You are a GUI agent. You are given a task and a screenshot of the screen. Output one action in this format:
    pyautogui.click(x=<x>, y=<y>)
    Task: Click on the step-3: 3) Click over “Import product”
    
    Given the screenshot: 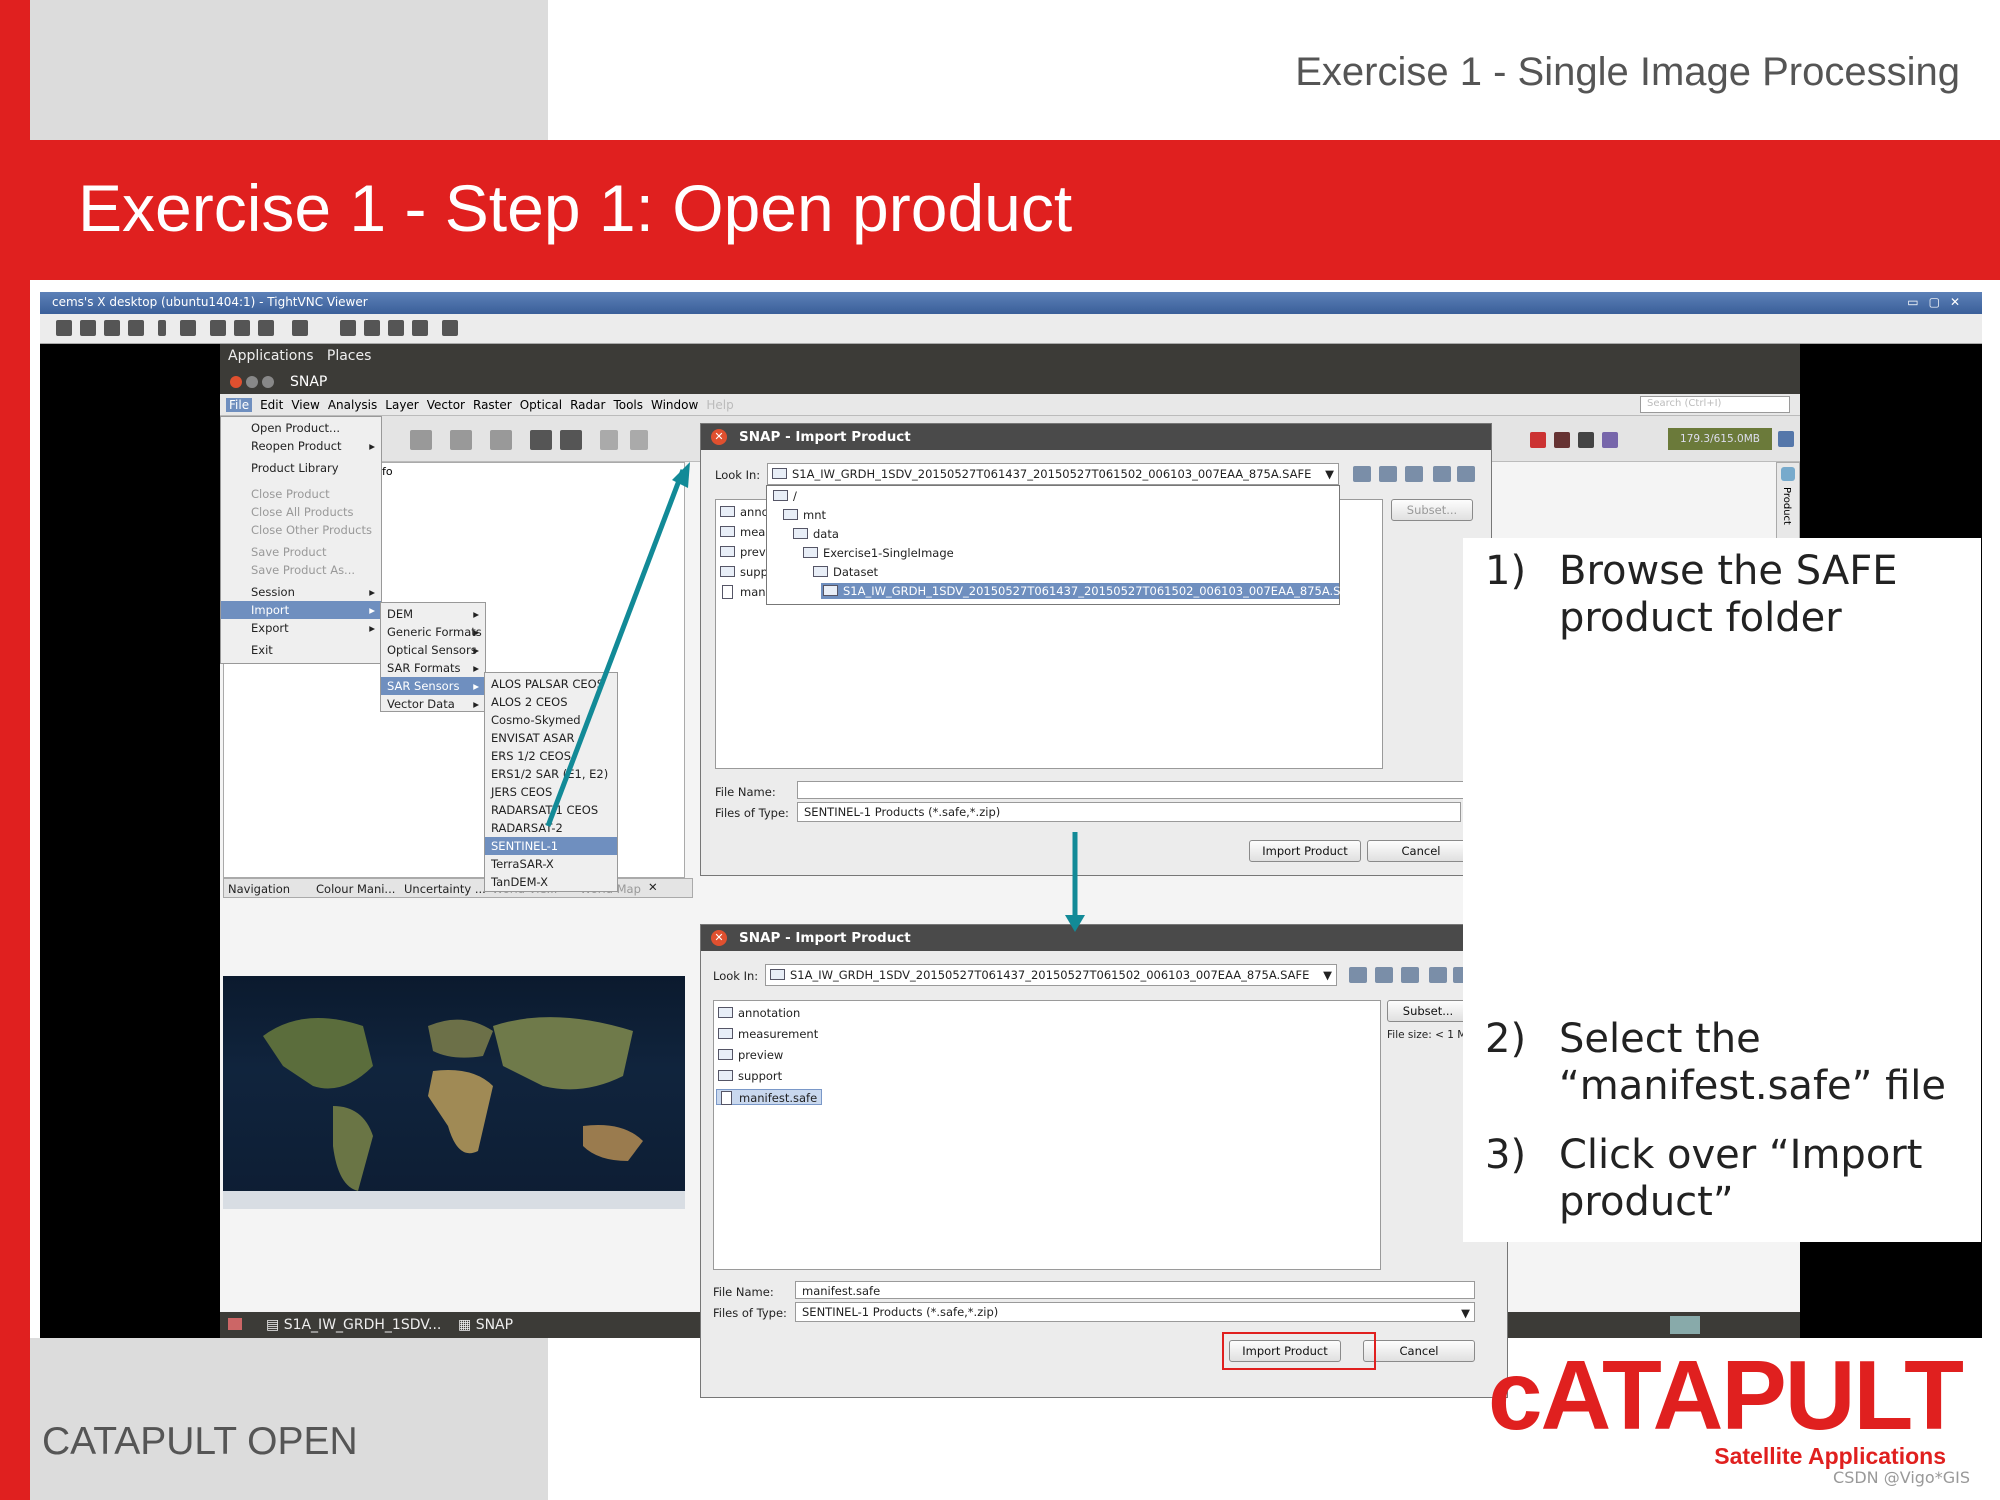 What is the action you would take?
    pyautogui.click(x=1730, y=1182)
    